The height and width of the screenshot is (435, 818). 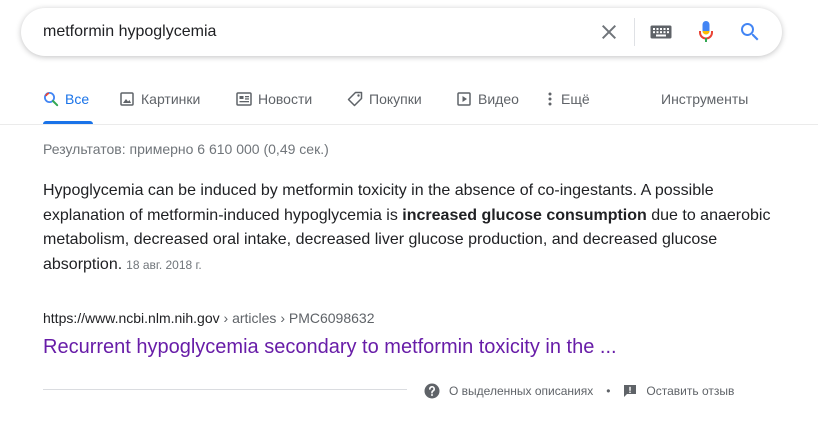 I want to click on close-icon, so click(x=609, y=32).